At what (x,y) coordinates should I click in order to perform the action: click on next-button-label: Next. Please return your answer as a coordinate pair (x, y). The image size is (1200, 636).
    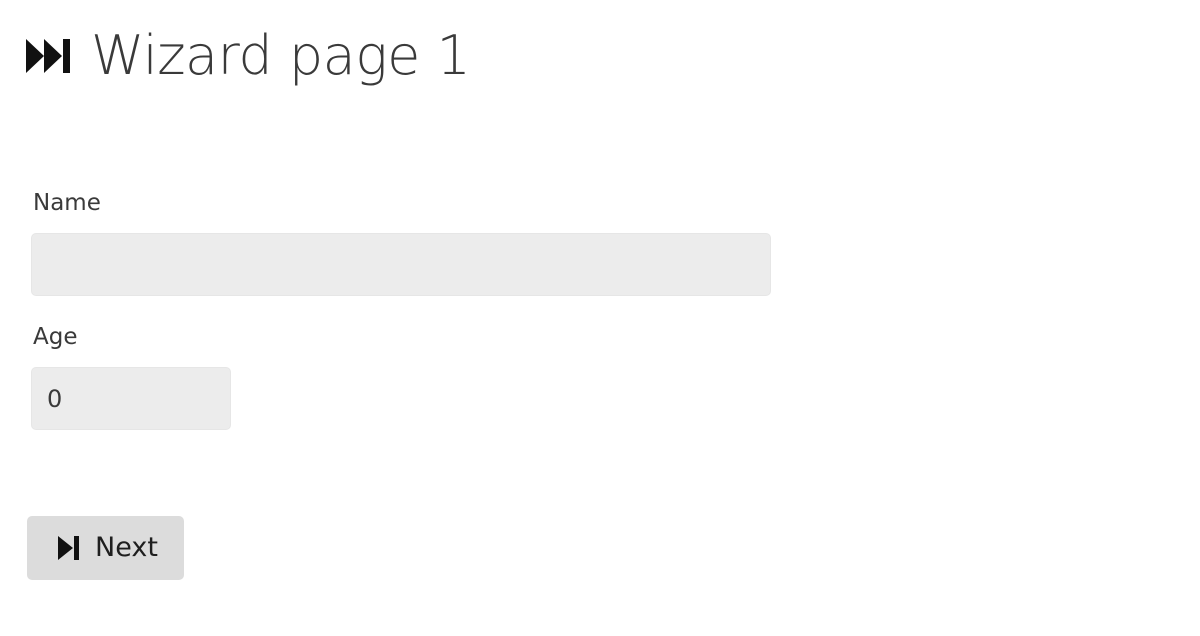
    Looking at the image, I should click on (126, 547).